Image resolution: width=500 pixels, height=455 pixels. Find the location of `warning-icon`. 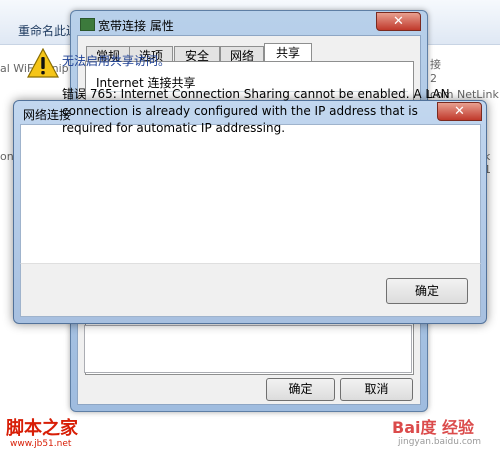

warning-icon is located at coordinates (43, 63).